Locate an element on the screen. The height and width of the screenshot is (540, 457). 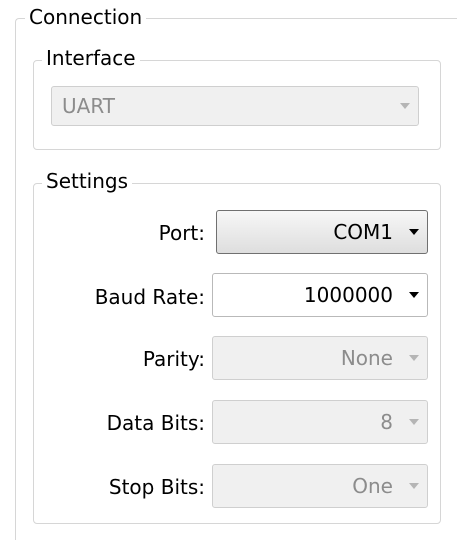
interface-select-value: UART is located at coordinates (88, 106).